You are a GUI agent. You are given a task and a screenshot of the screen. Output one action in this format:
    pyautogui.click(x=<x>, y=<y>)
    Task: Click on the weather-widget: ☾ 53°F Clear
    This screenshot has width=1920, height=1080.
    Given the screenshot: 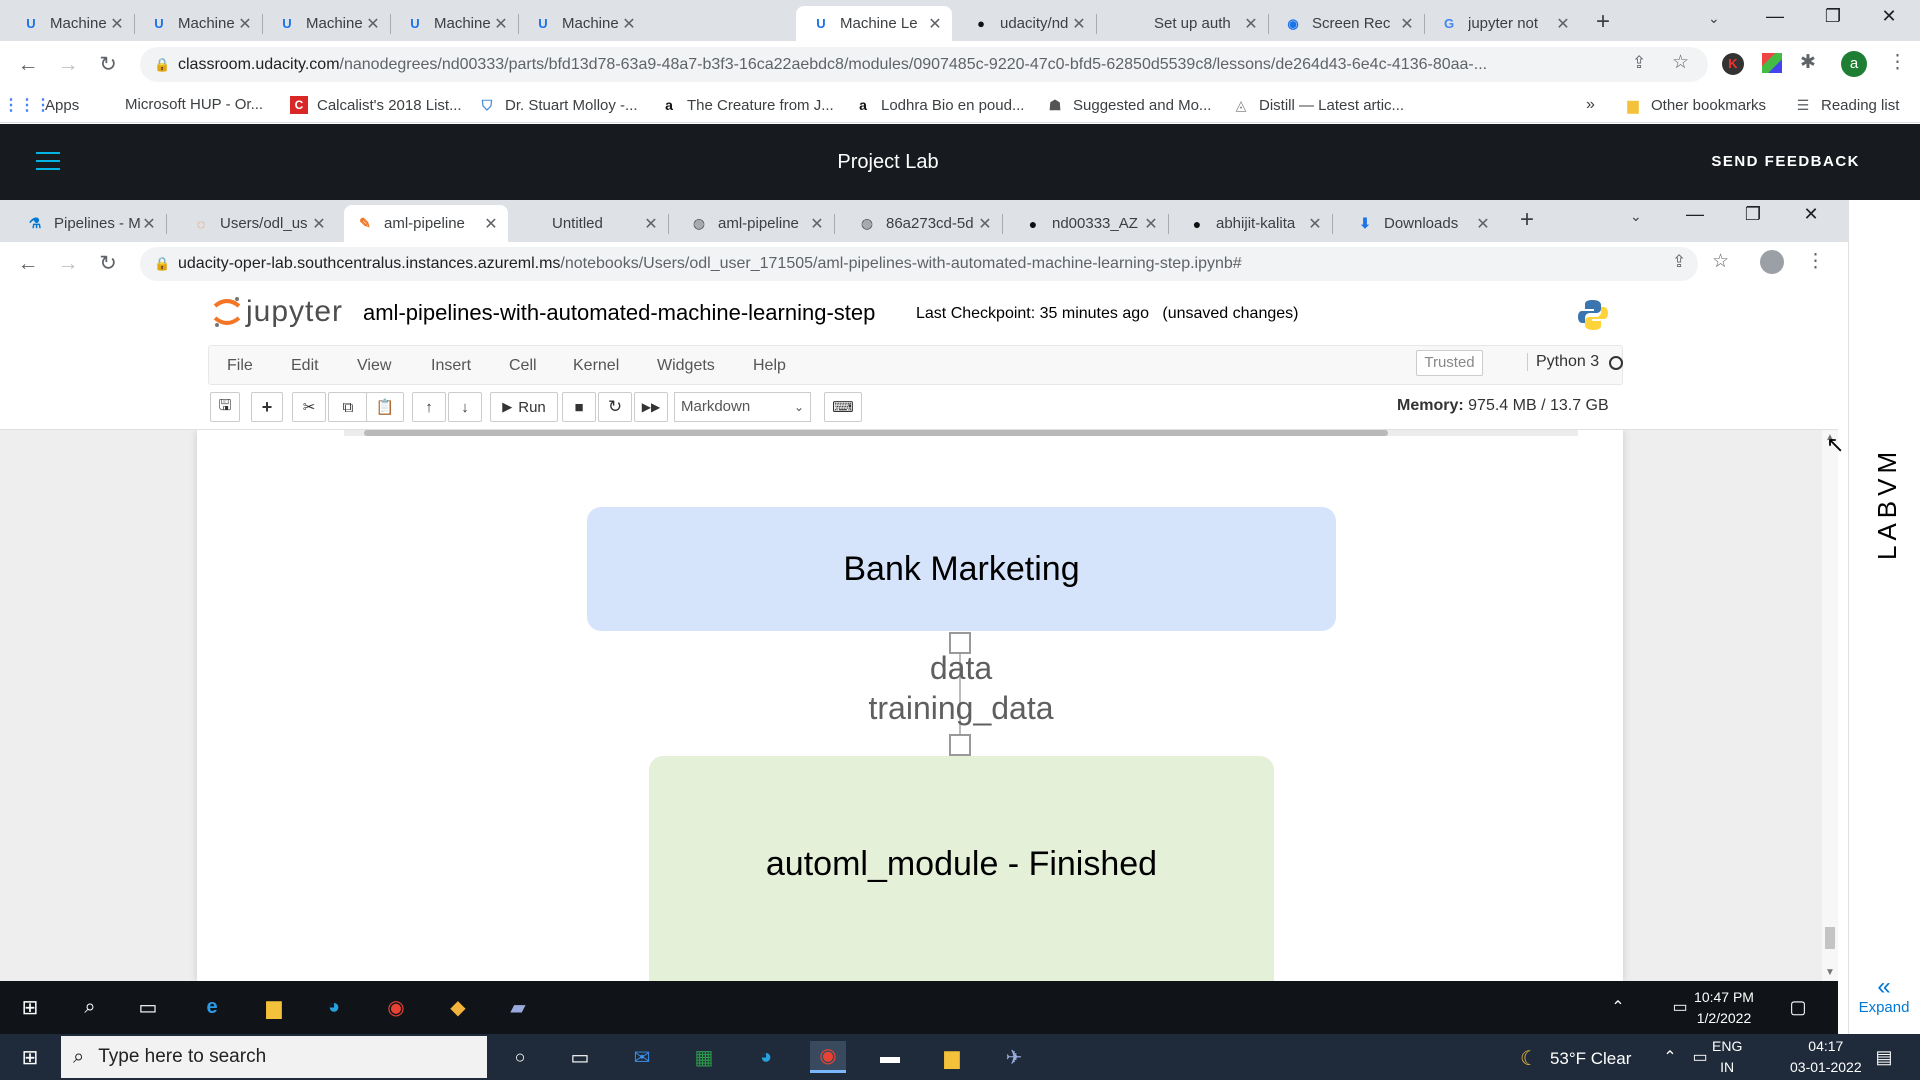 What is the action you would take?
    pyautogui.click(x=1575, y=1058)
    